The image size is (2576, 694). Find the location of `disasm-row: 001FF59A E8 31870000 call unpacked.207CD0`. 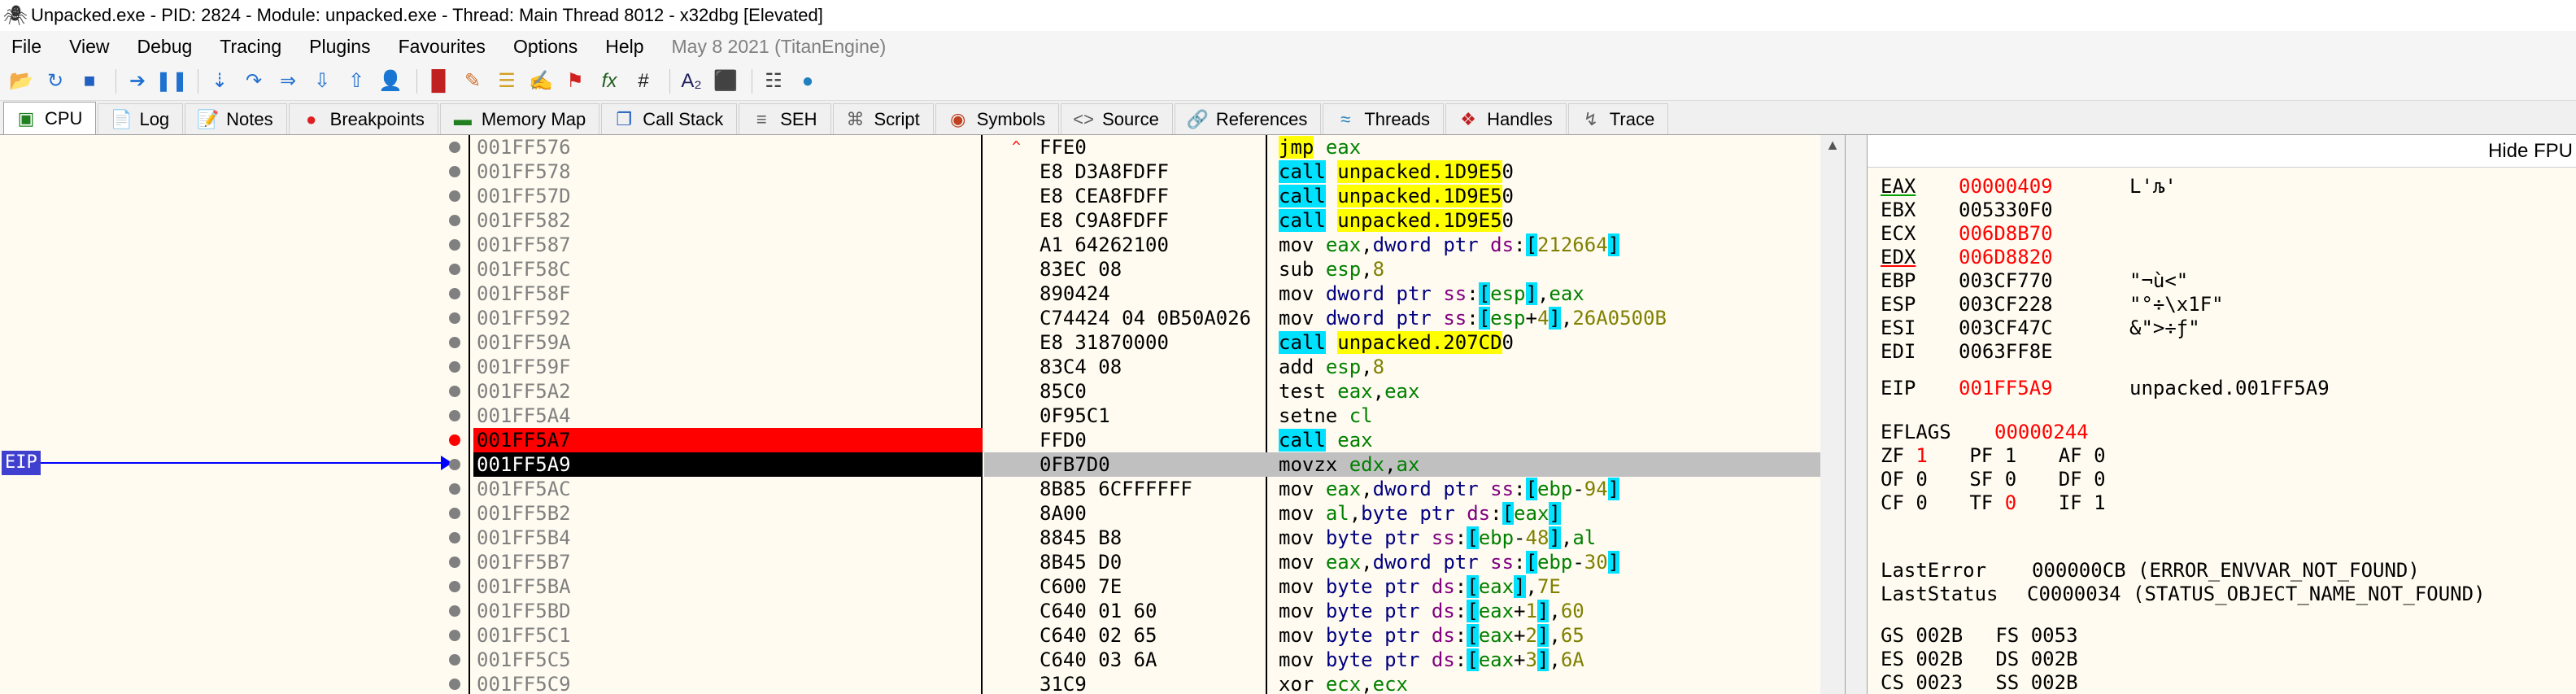

disasm-row: 001FF59A E8 31870000 call unpacked.207CD0 is located at coordinates (922, 342).